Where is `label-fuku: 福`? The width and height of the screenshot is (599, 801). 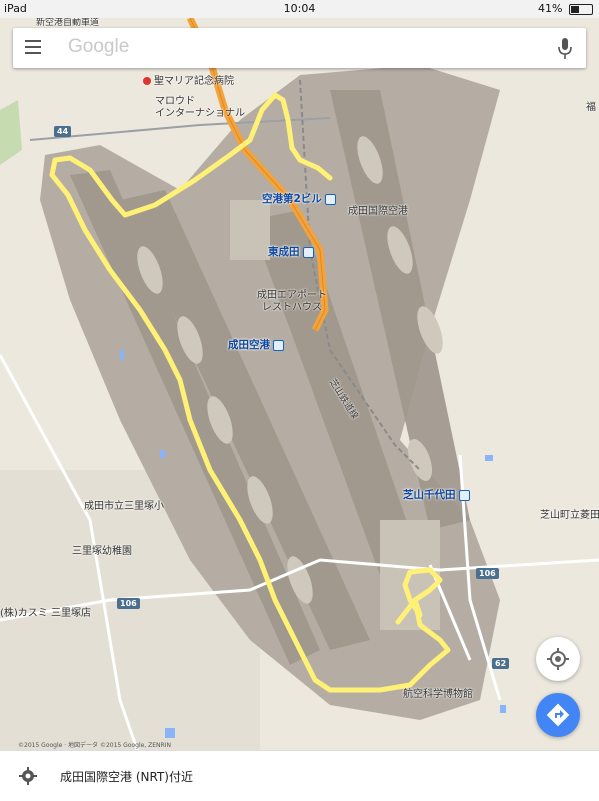 label-fuku: 福 is located at coordinates (591, 107).